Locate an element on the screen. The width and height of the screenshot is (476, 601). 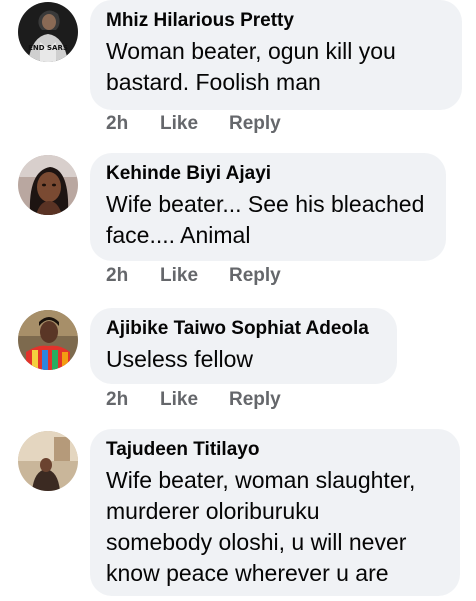
avatar-caption: END SARS is located at coordinates (48, 48).